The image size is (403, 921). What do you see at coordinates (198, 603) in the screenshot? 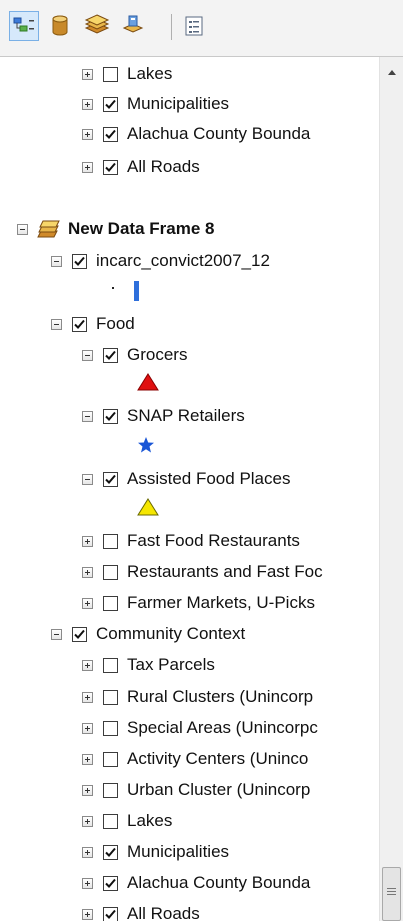
I see `layer-row: Farmer Markets, U-Picks` at bounding box center [198, 603].